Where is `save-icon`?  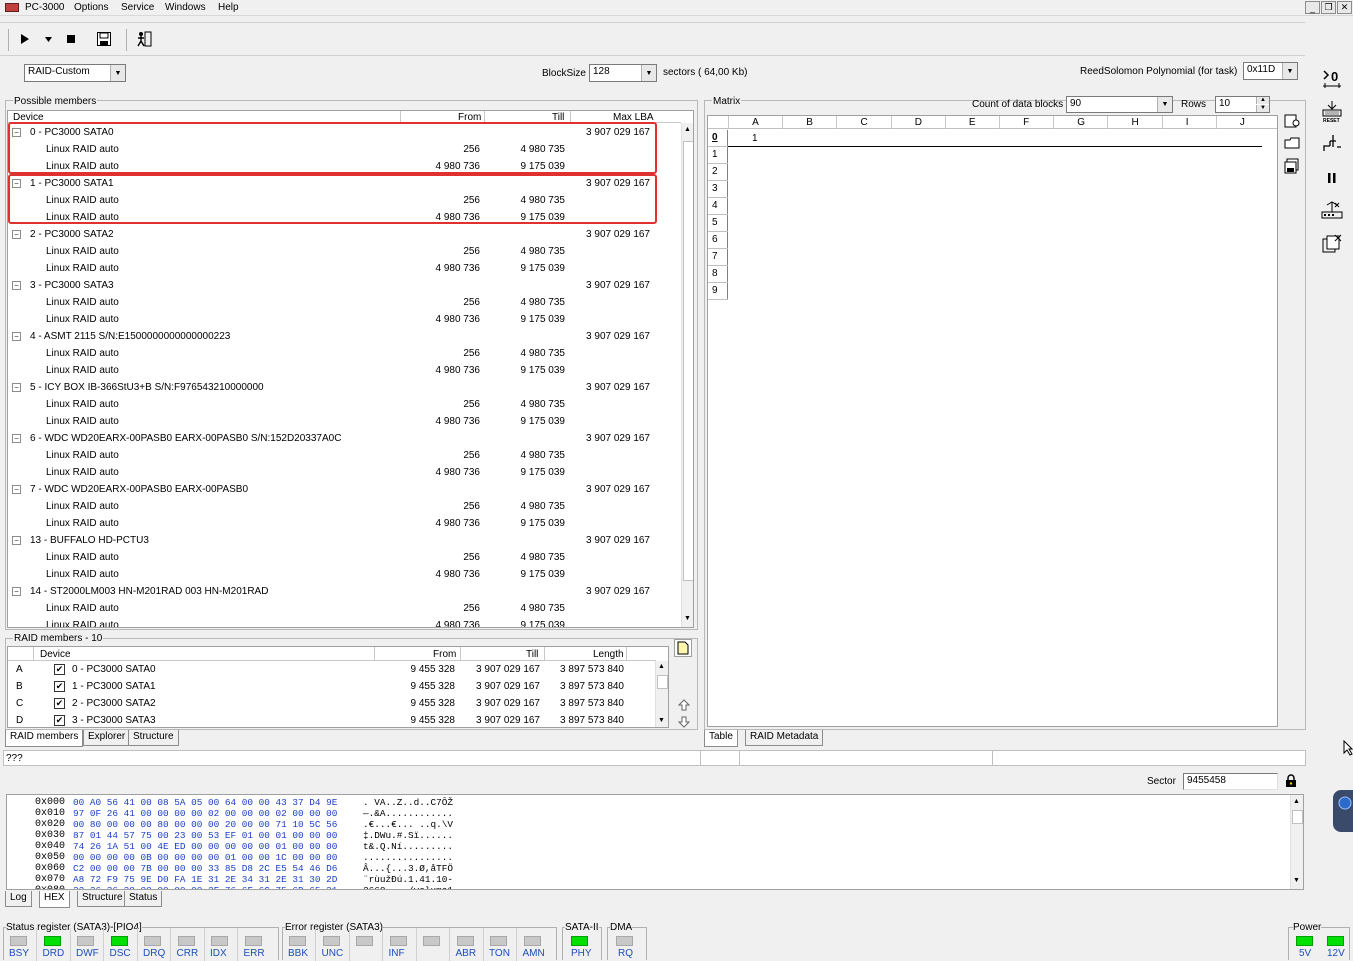
save-icon is located at coordinates (104, 39).